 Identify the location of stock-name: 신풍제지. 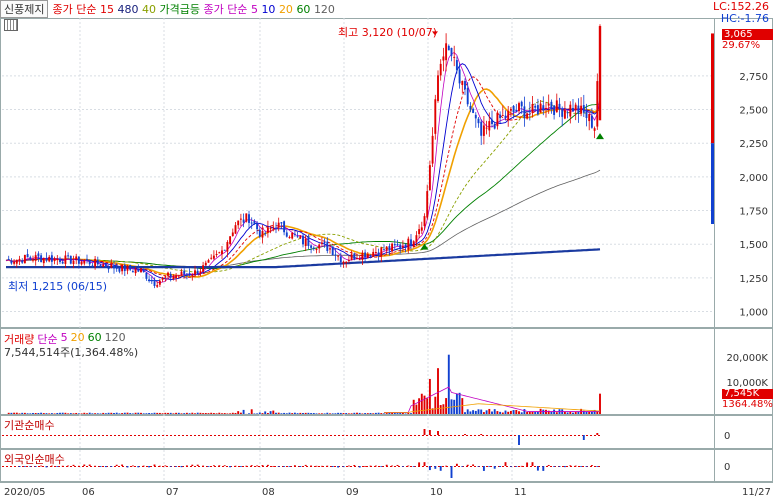
(24, 9).